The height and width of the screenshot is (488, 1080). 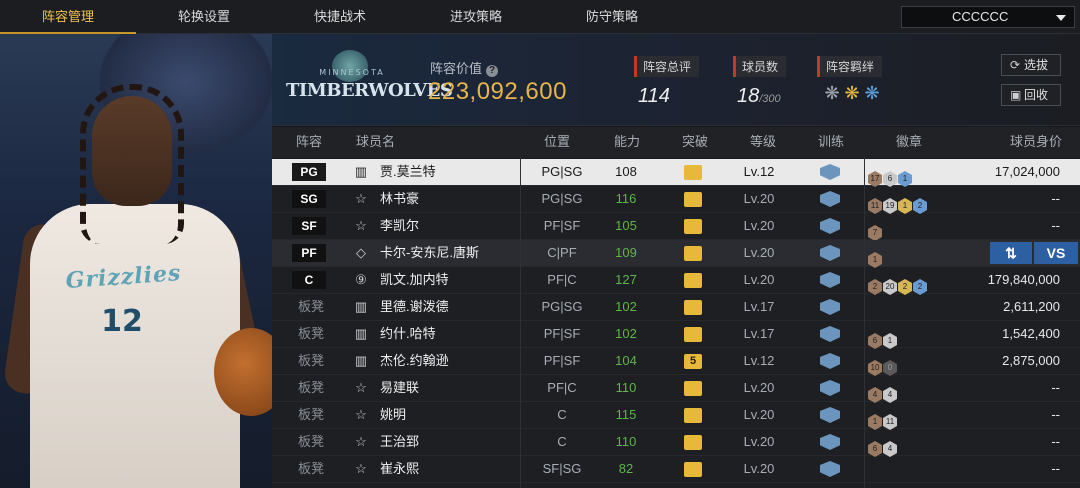 I want to click on table-row: SF ☆ 李凯尔 PF|SF 105 Lv.20 7 --, so click(x=676, y=227).